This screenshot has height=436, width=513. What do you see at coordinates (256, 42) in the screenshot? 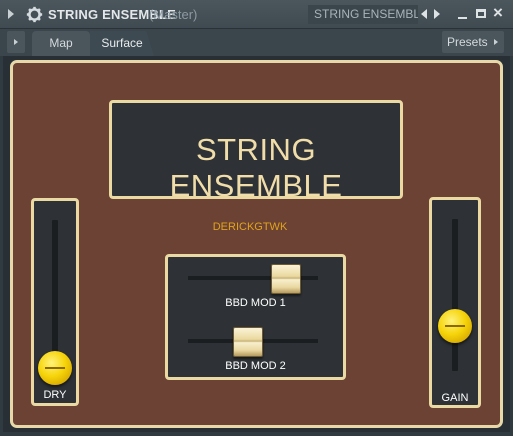
I see `tab-bar: Map Surface Presets` at bounding box center [256, 42].